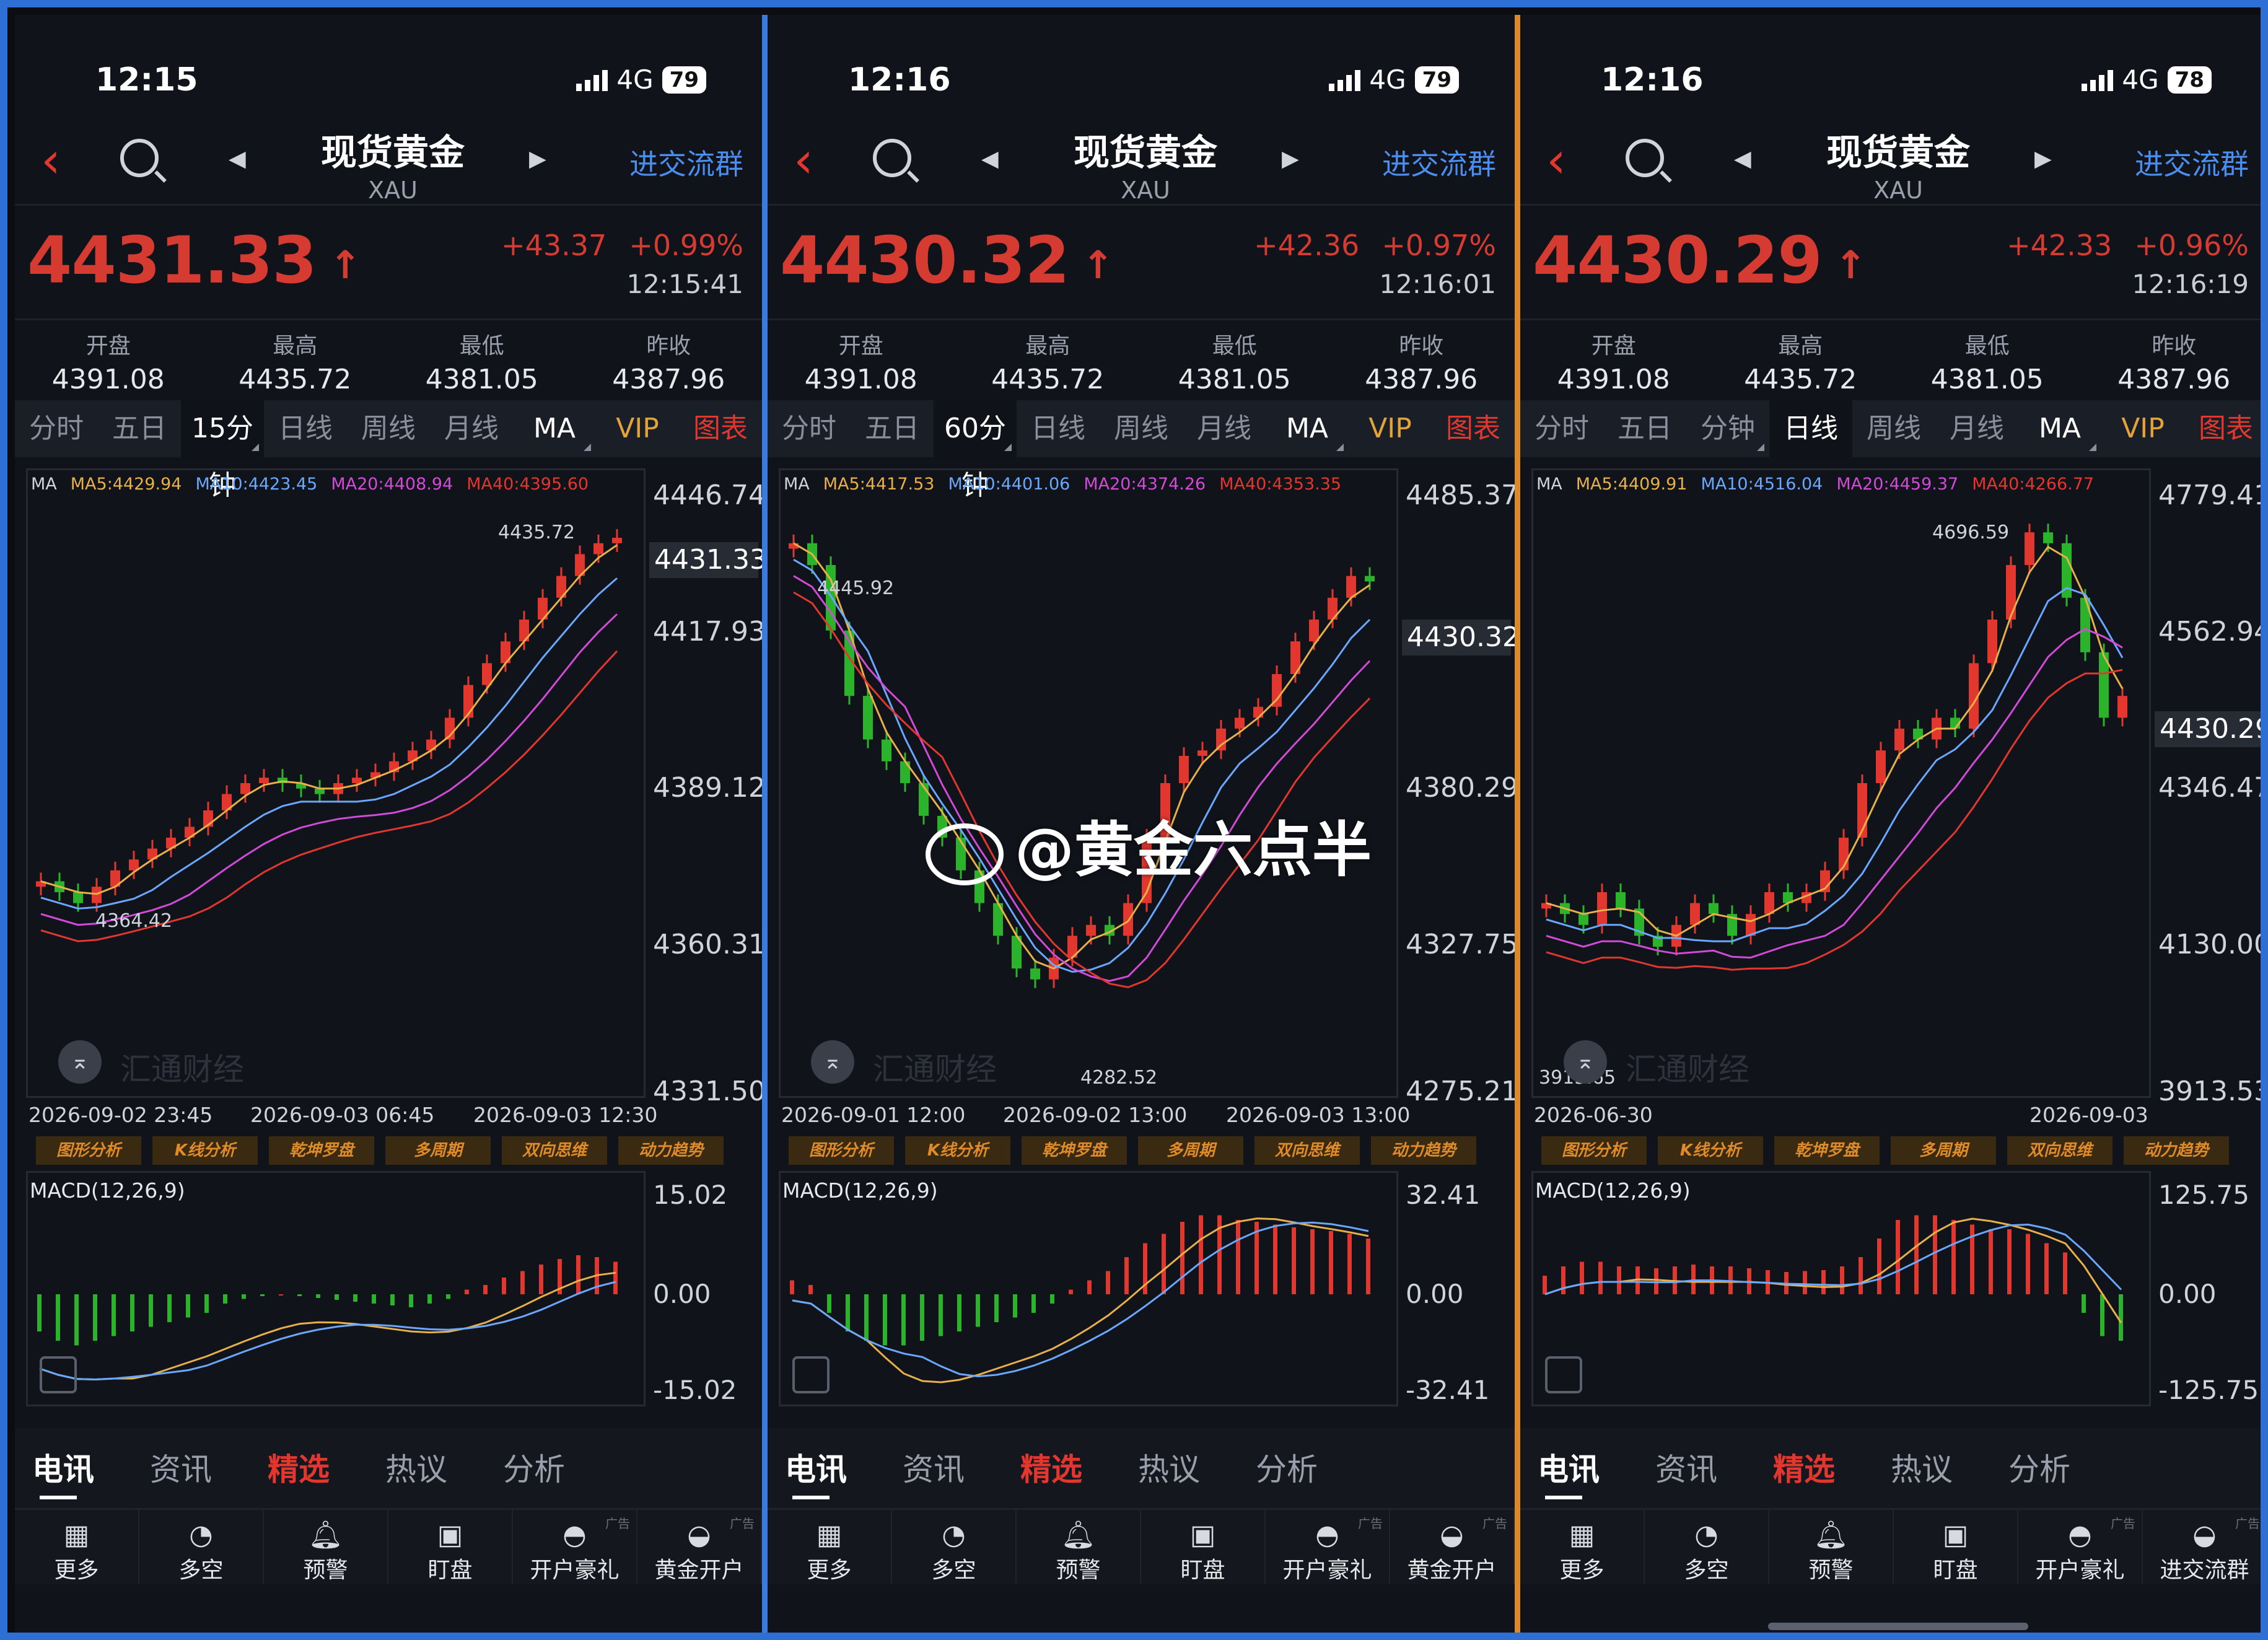 The image size is (2268, 1640). I want to click on tab-2: 15分钟, so click(223, 450).